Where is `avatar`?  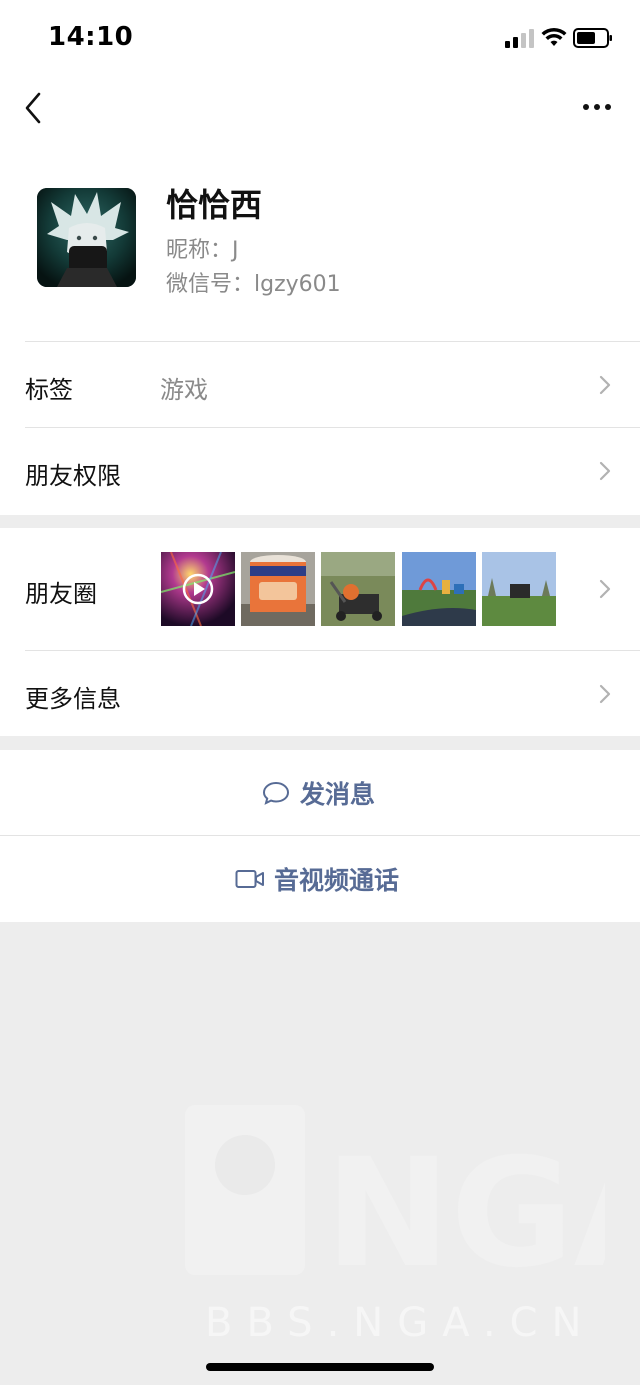 avatar is located at coordinates (86, 237).